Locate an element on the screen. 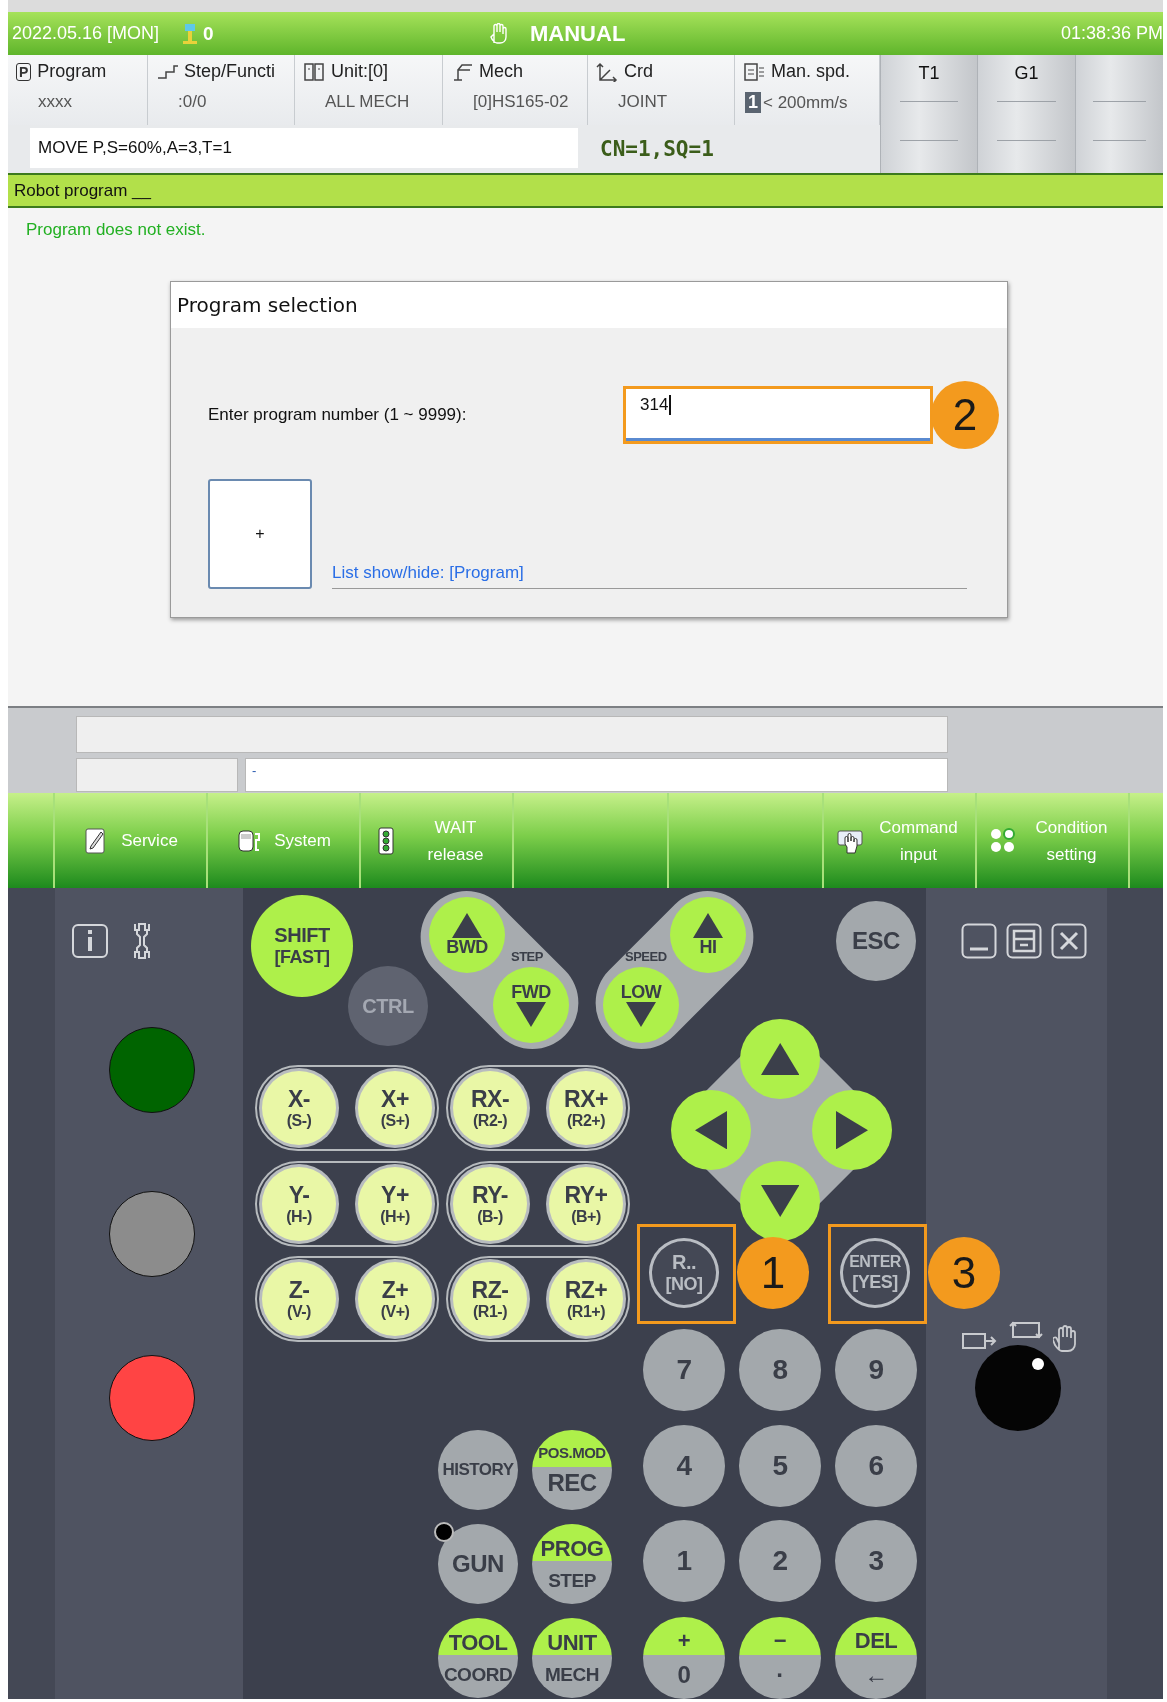 The width and height of the screenshot is (1167, 1702). dialog-title: Program selection is located at coordinates (267, 305).